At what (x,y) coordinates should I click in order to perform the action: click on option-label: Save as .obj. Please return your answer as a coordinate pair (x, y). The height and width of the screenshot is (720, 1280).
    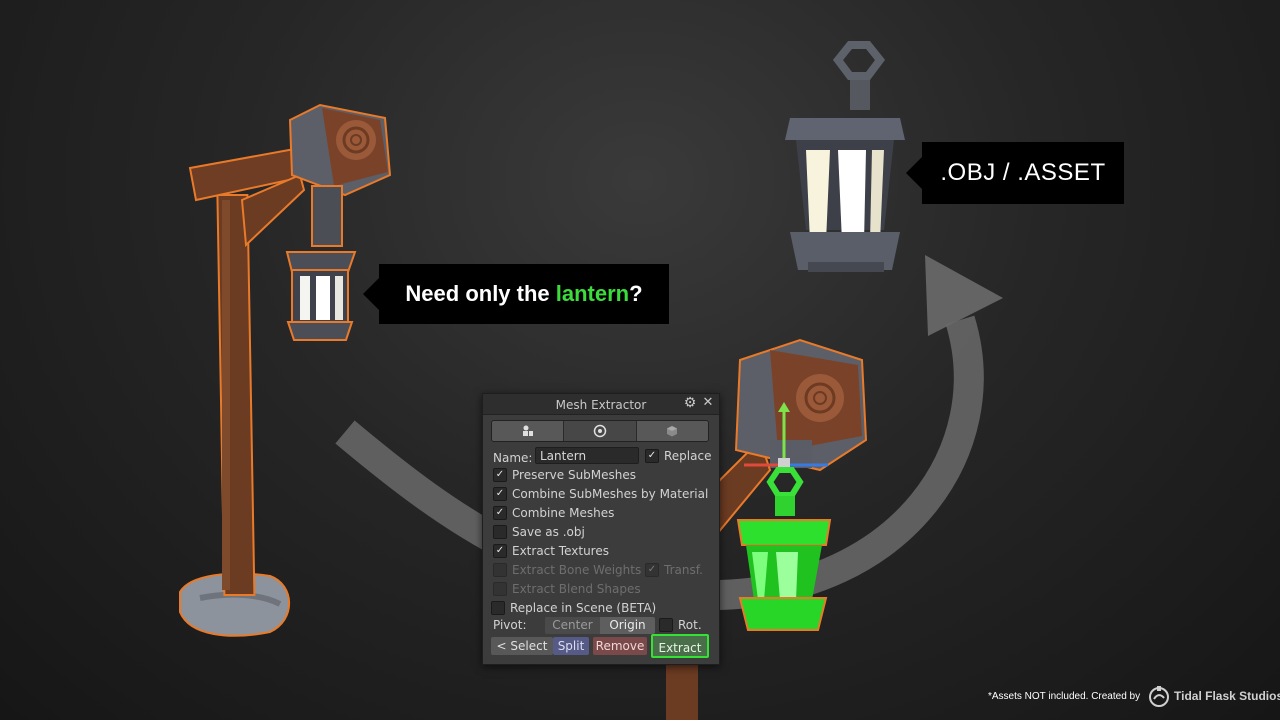
    Looking at the image, I should click on (548, 532).